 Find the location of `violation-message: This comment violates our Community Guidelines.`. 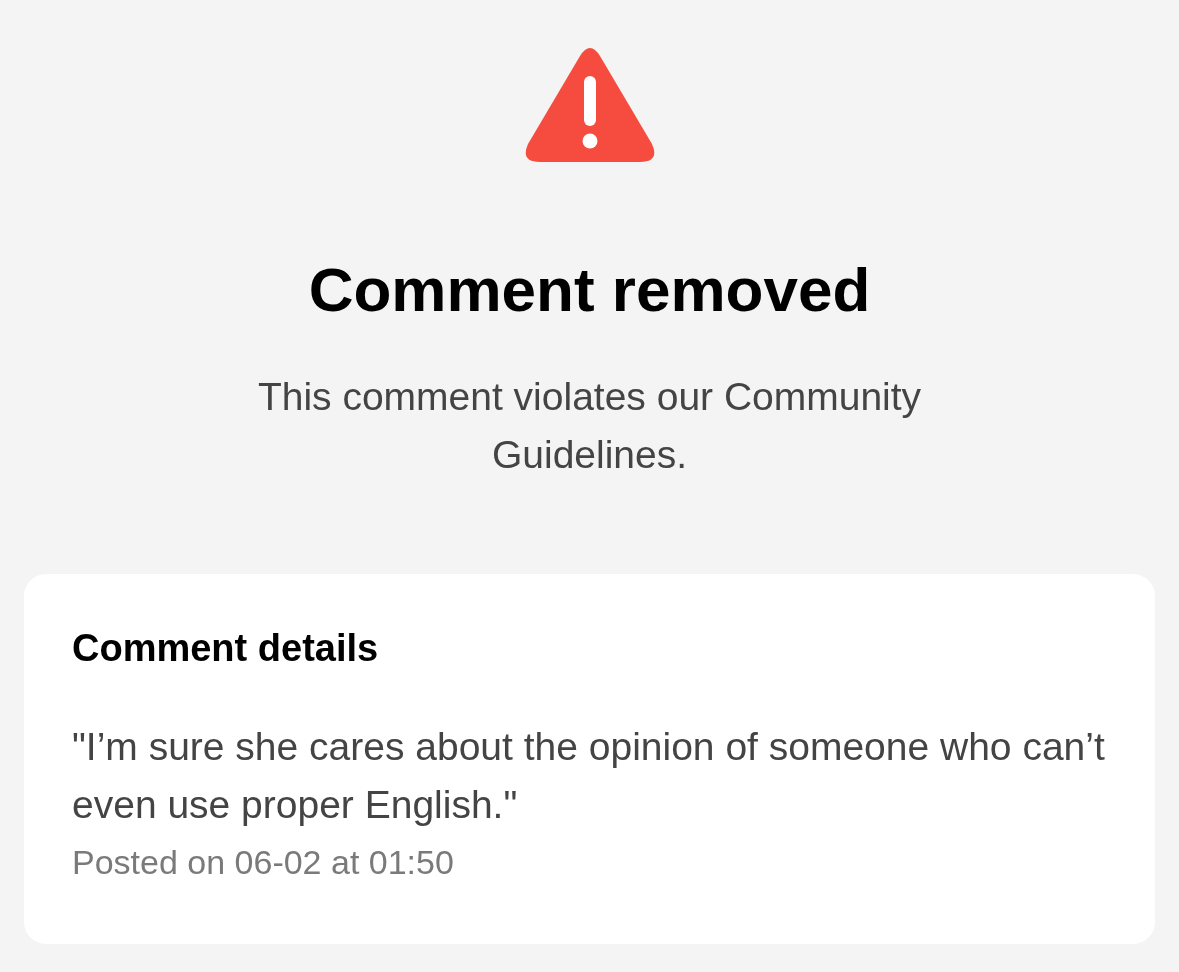

violation-message: This comment violates our Community Guidelines. is located at coordinates (589, 426).